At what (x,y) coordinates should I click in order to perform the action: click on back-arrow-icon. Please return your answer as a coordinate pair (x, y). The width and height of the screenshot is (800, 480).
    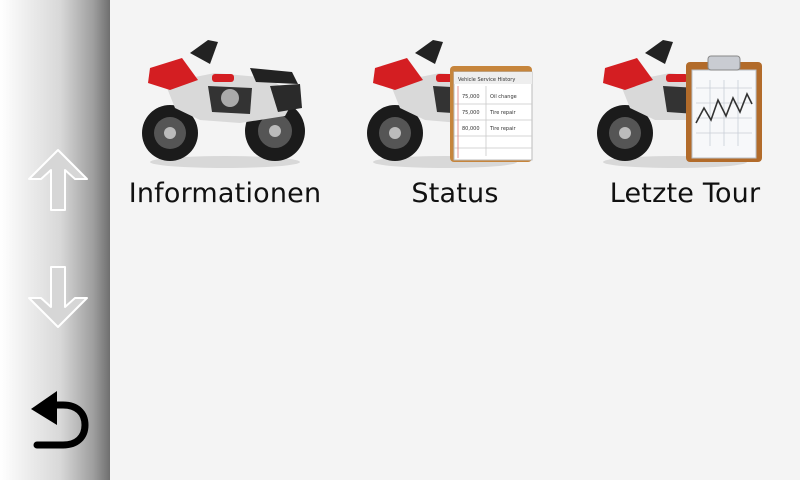
    Looking at the image, I should click on (60, 420).